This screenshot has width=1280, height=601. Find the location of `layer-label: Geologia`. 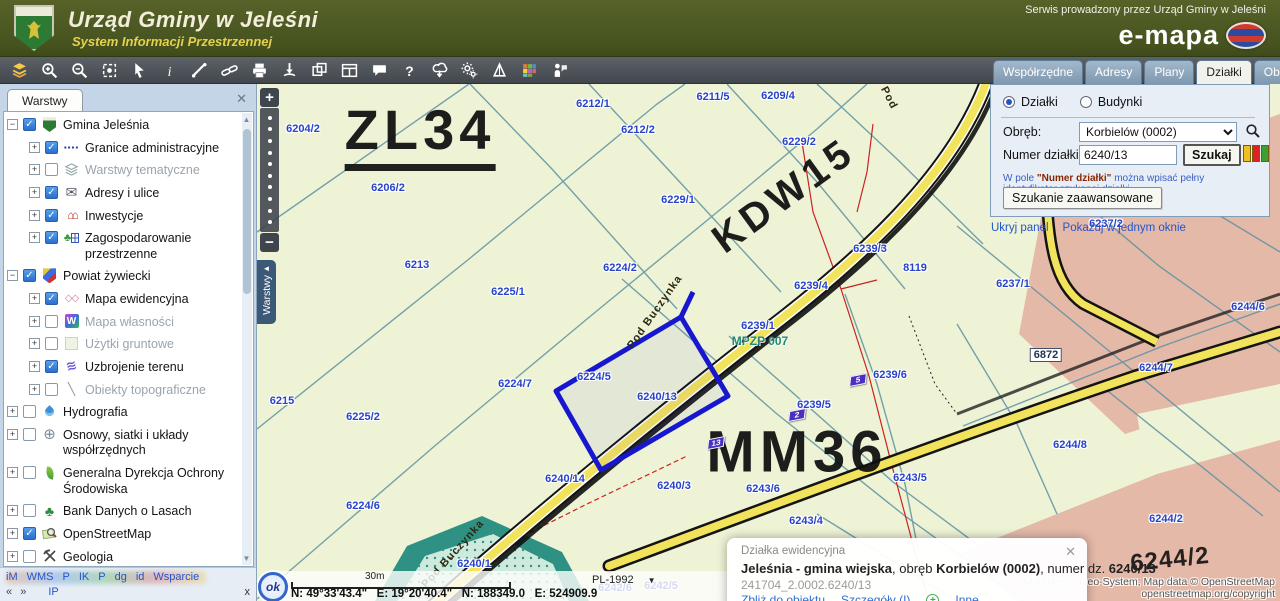

layer-label: Geologia is located at coordinates (150, 557).